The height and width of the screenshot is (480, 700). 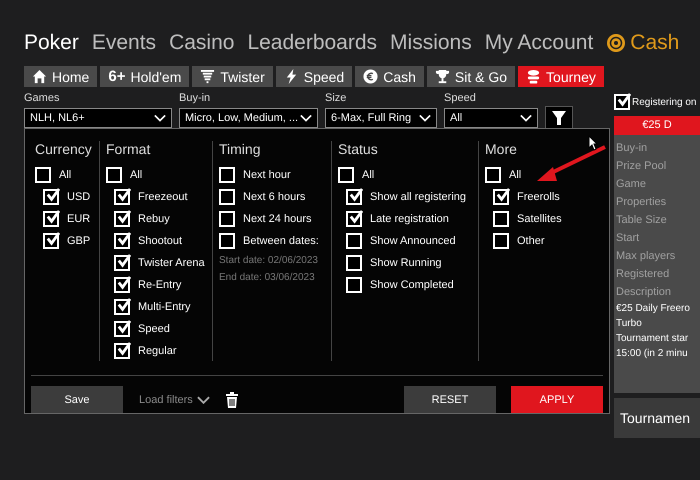 What do you see at coordinates (653, 309) in the screenshot?
I see `description-text: €25 Daily Freero` at bounding box center [653, 309].